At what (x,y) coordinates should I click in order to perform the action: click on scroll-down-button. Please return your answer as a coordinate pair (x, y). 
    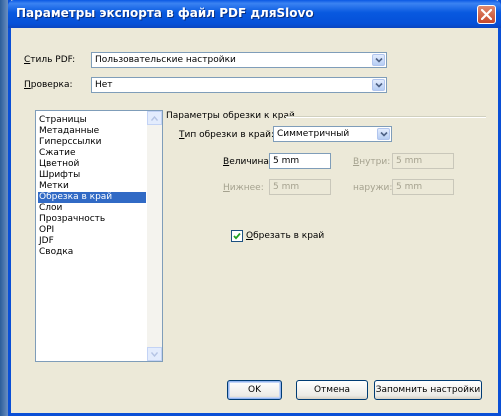
    Looking at the image, I should click on (154, 354).